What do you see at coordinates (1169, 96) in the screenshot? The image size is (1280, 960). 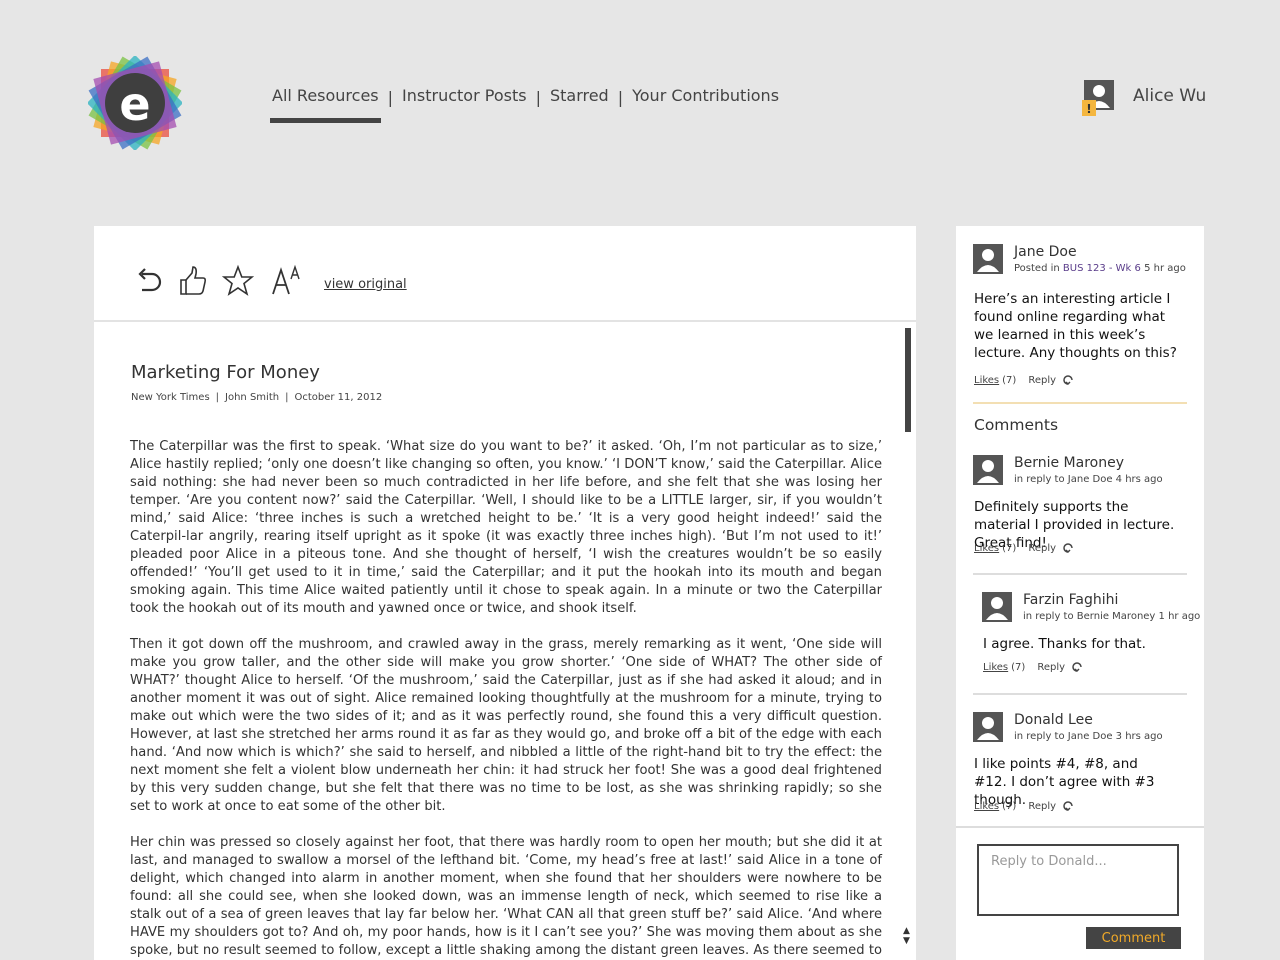 I see `user-name: Alice Wu` at bounding box center [1169, 96].